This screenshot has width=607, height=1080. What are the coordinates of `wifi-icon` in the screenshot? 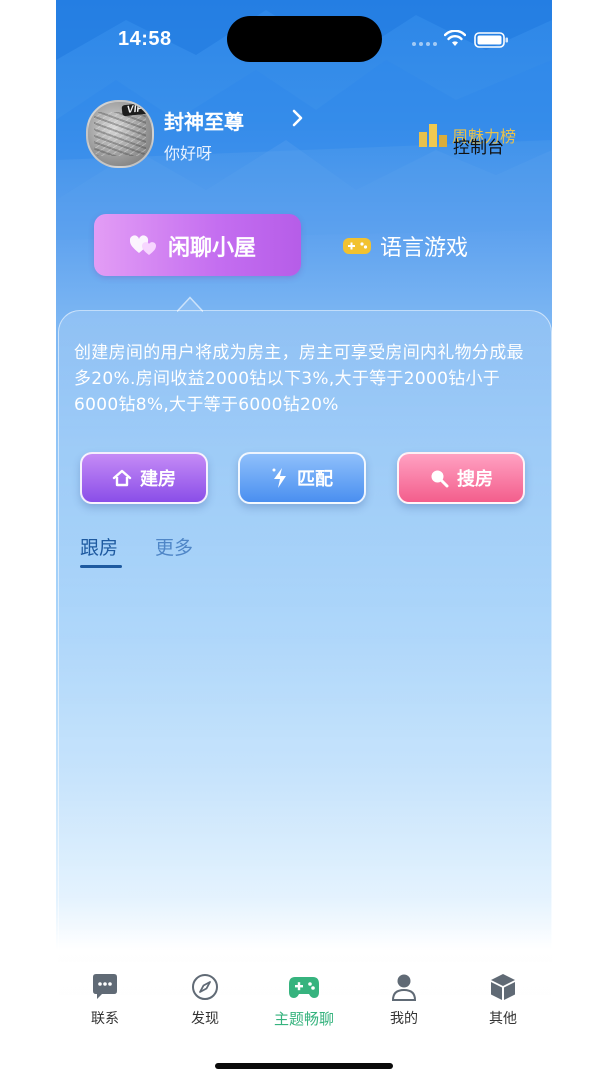 It's located at (455, 38).